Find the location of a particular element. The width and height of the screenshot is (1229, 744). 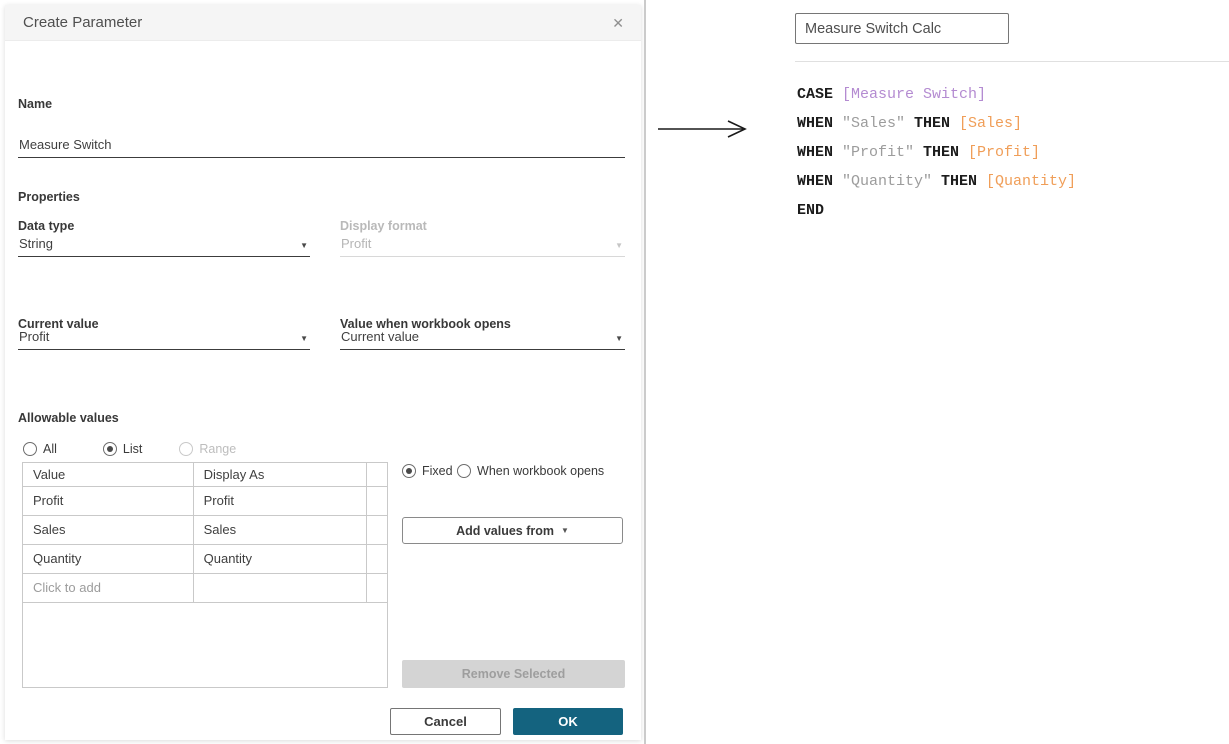

radio-when-workbook-opens-circle is located at coordinates (464, 471).